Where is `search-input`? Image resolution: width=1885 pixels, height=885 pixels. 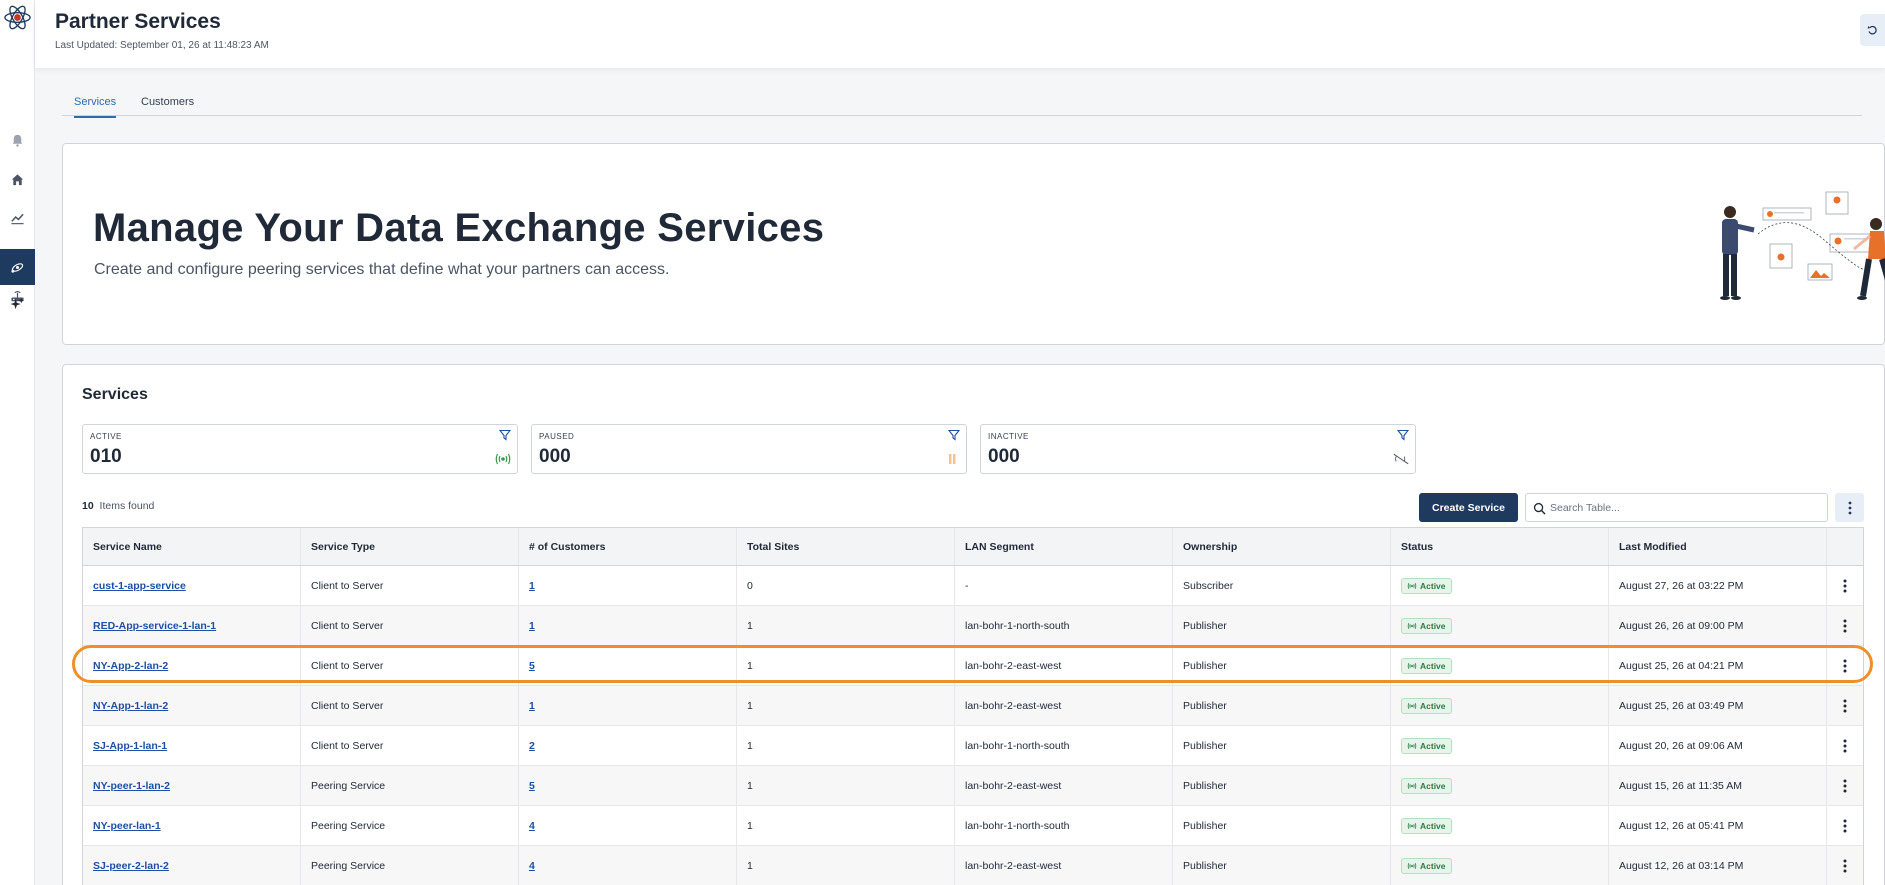 search-input is located at coordinates (1685, 508).